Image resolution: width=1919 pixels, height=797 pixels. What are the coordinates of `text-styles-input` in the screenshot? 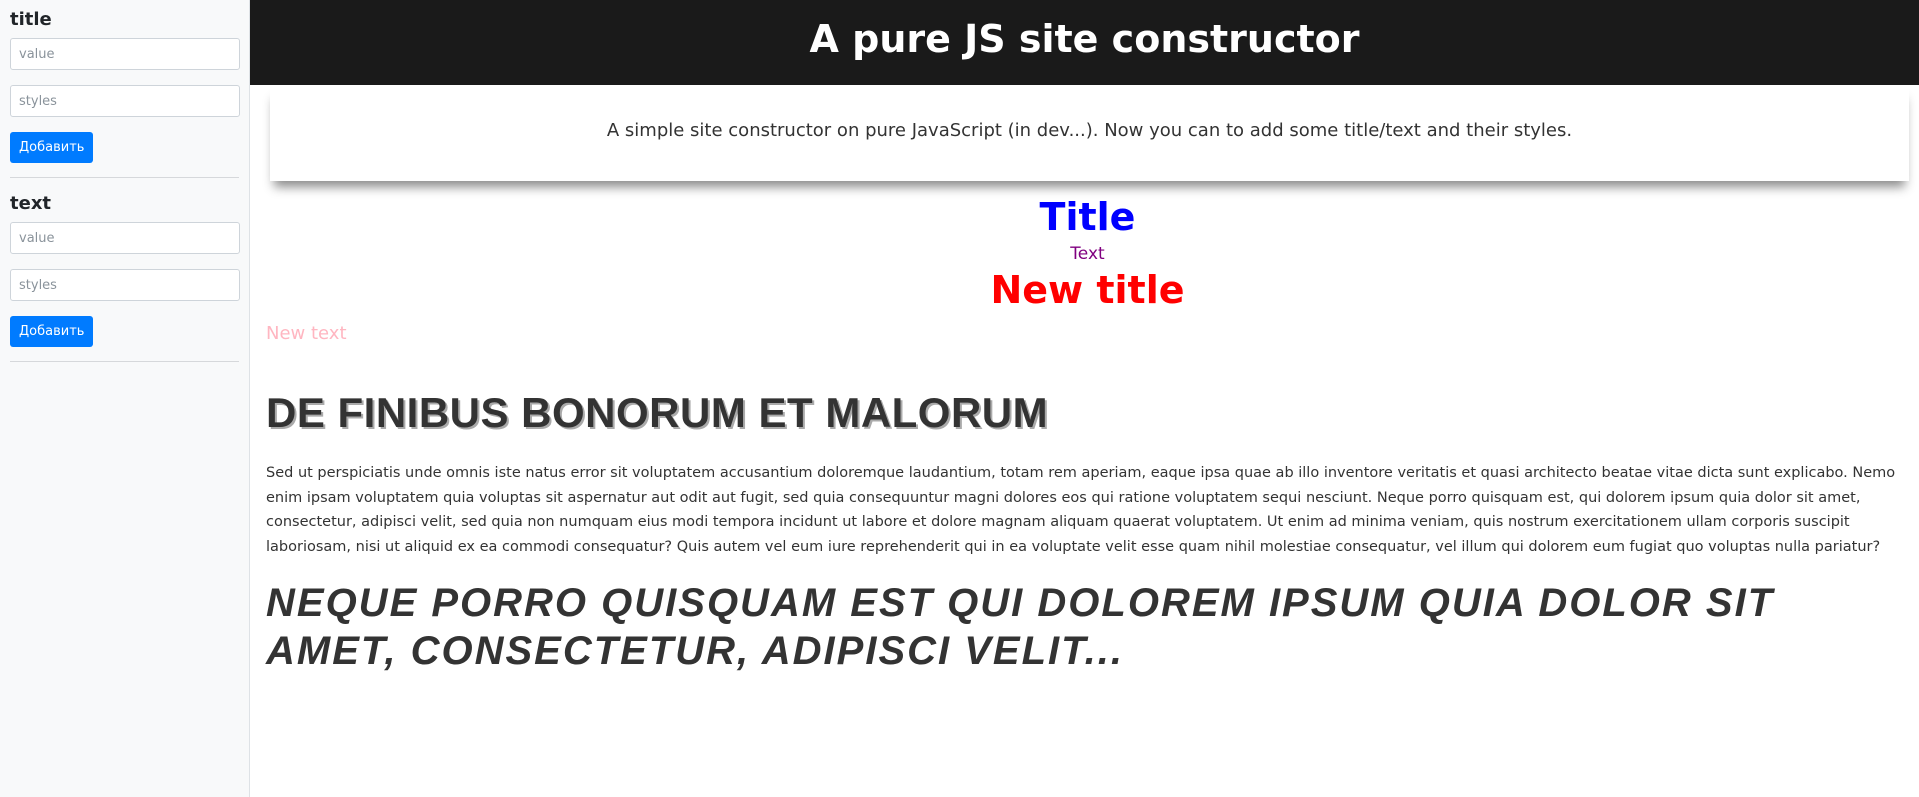 It's located at (125, 285).